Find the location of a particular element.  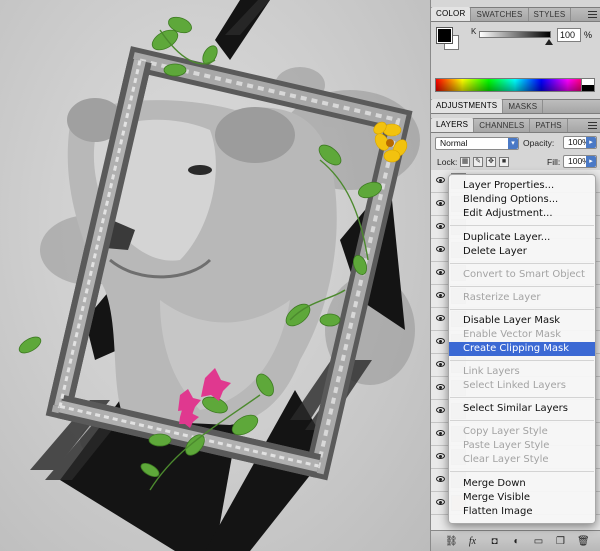

tab-masks: MASKS is located at coordinates (523, 106).